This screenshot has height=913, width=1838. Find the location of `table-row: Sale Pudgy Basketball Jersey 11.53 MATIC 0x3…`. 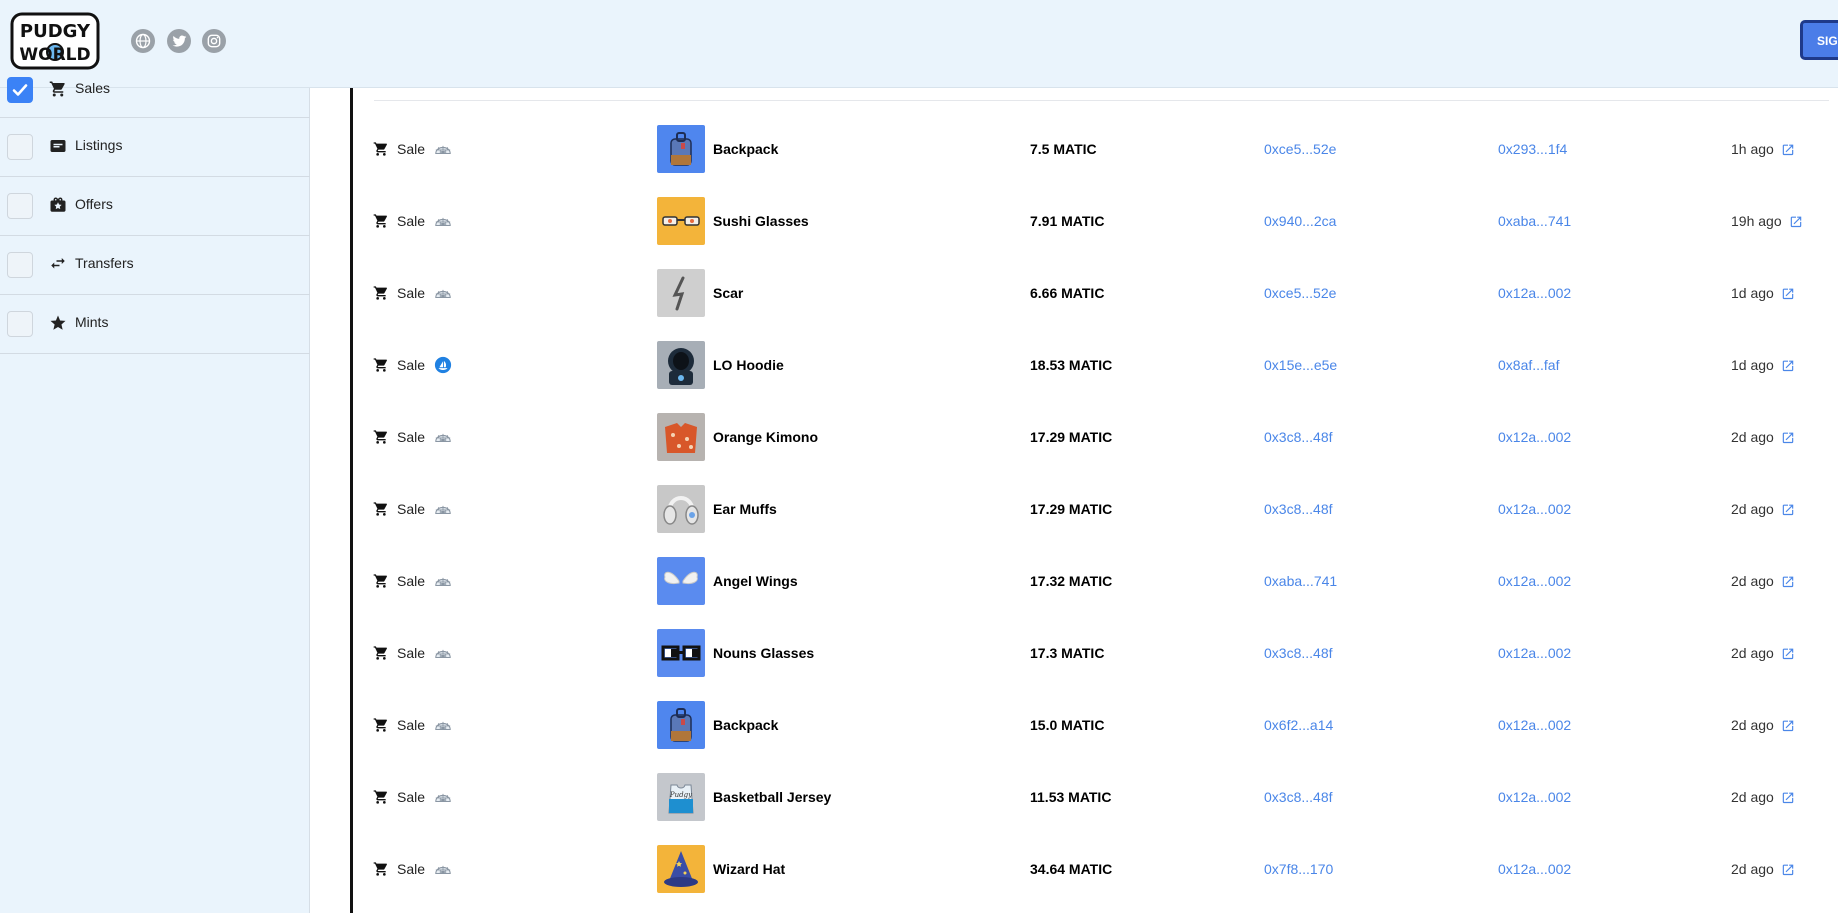

table-row: Sale Pudgy Basketball Jersey 11.53 MATIC 0x3… is located at coordinates (1095, 797).